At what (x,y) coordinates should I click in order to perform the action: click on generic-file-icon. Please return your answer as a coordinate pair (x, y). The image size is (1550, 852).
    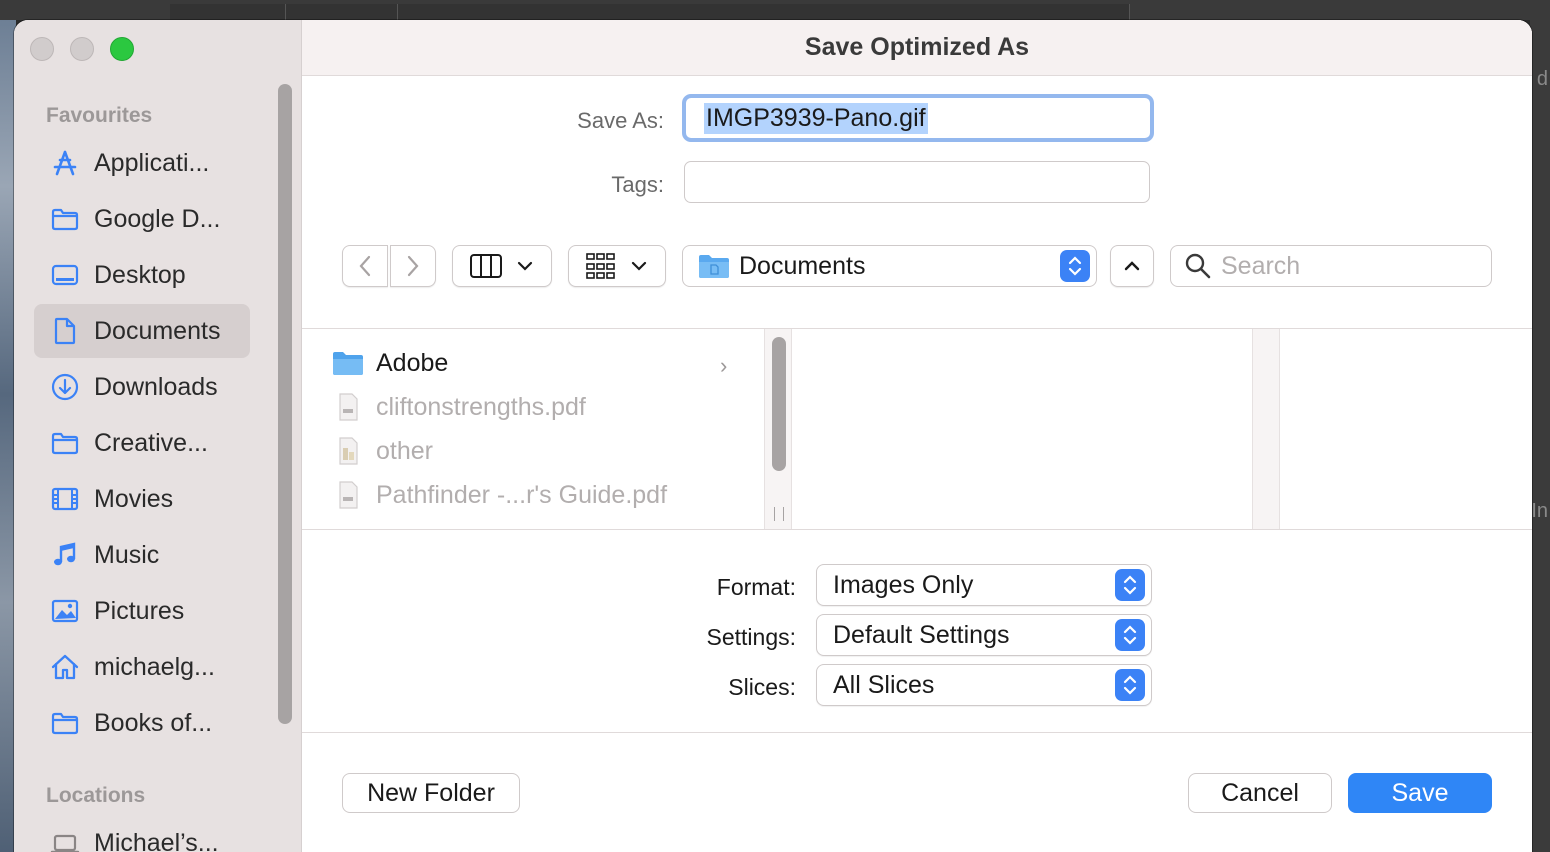
    Looking at the image, I should click on (348, 451).